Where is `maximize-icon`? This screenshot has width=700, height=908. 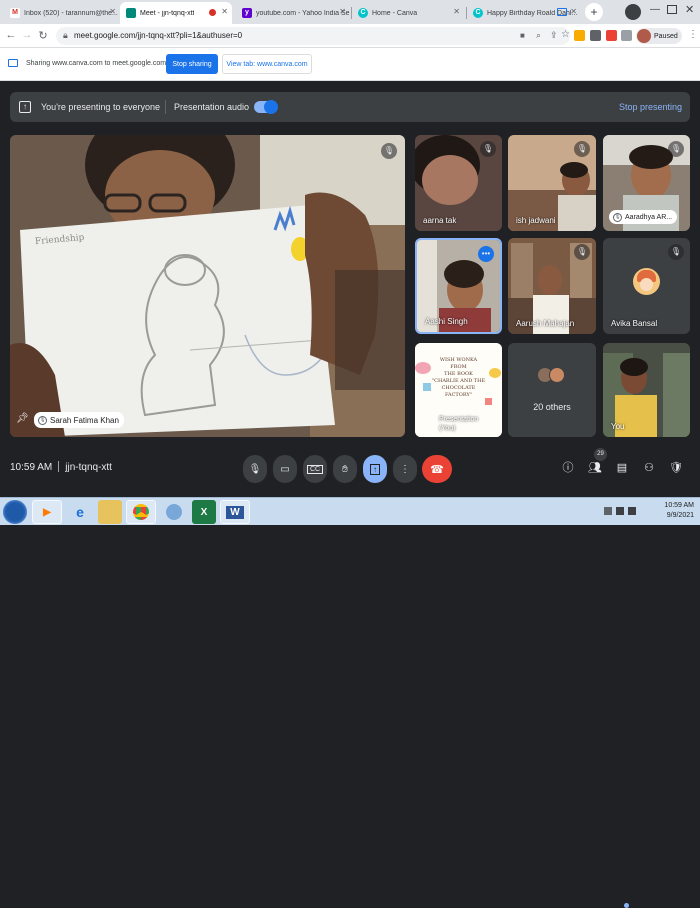 maximize-icon is located at coordinates (672, 9).